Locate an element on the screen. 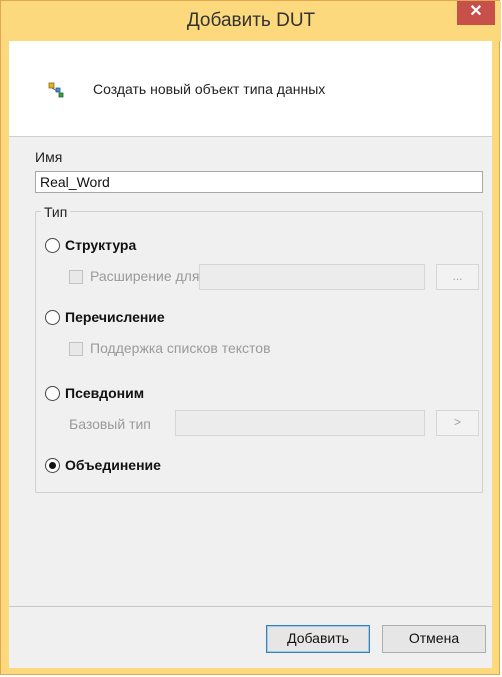  extension-field is located at coordinates (312, 277).